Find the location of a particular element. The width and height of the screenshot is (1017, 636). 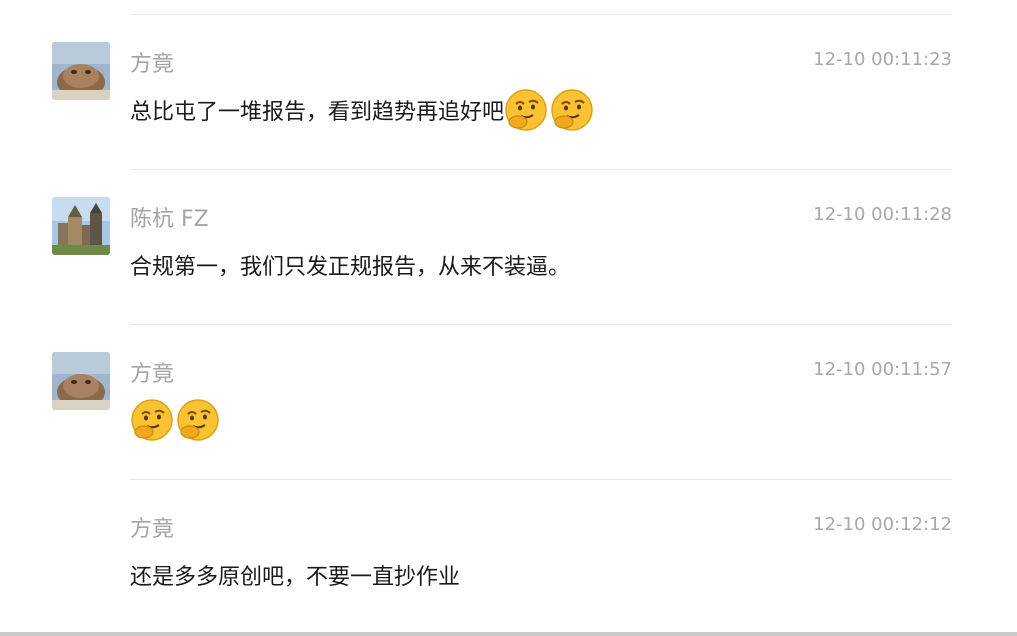

message-text: 还是多多原创吧，不要一直抄作业 is located at coordinates (295, 575).